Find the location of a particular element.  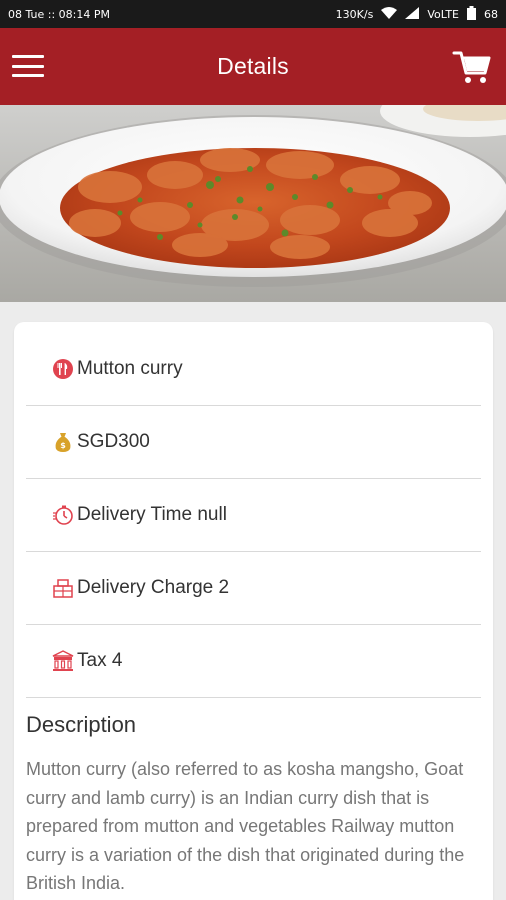

status-left: 08 Tue :: 08:14 PM is located at coordinates (59, 14).